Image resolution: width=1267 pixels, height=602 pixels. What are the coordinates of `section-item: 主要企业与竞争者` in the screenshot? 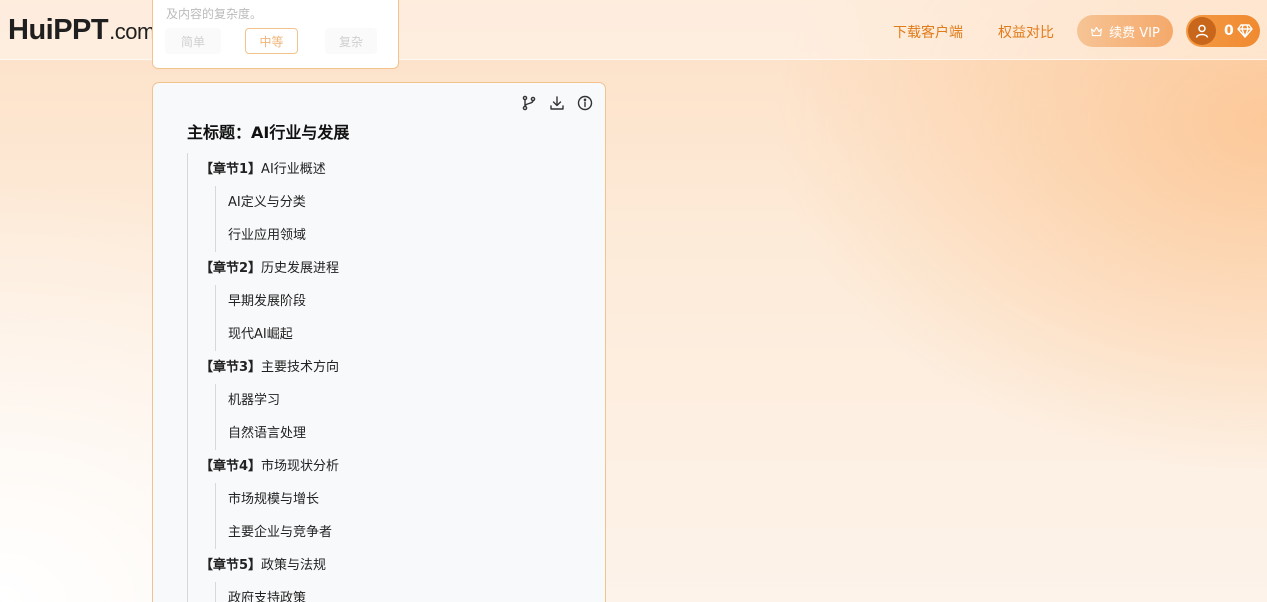 It's located at (402, 532).